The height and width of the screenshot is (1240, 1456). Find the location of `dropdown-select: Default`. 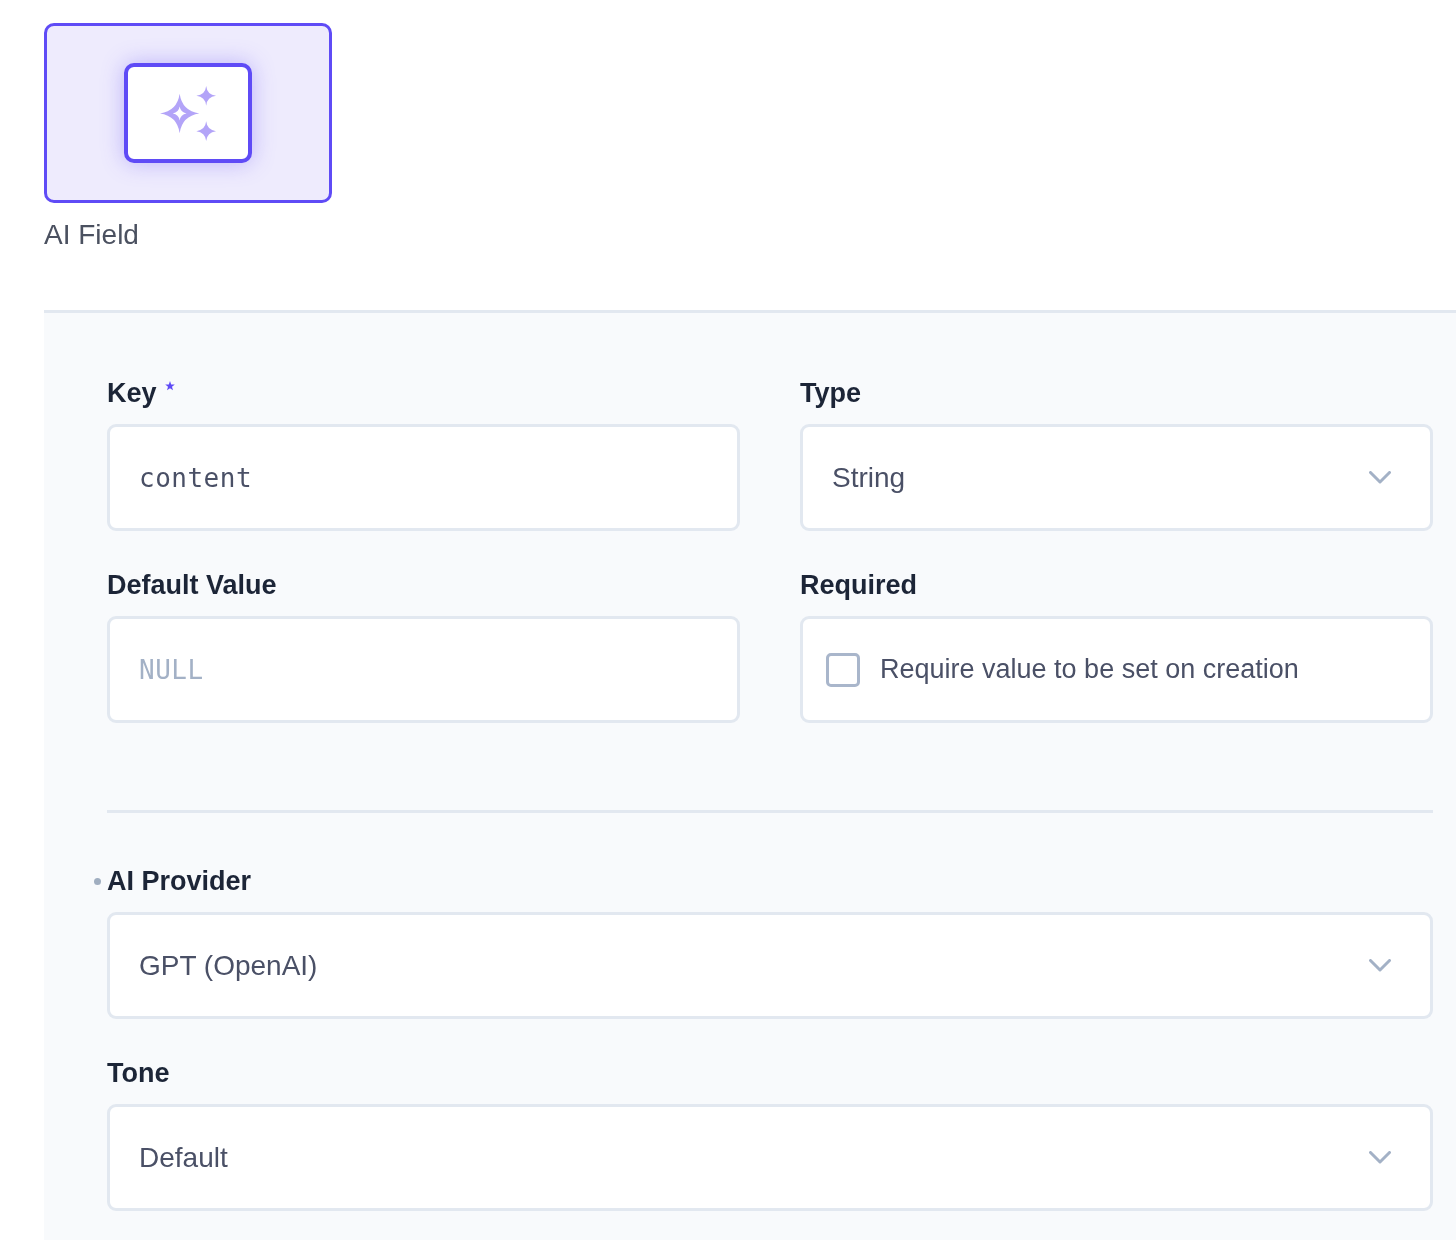

dropdown-select: Default is located at coordinates (770, 1157).